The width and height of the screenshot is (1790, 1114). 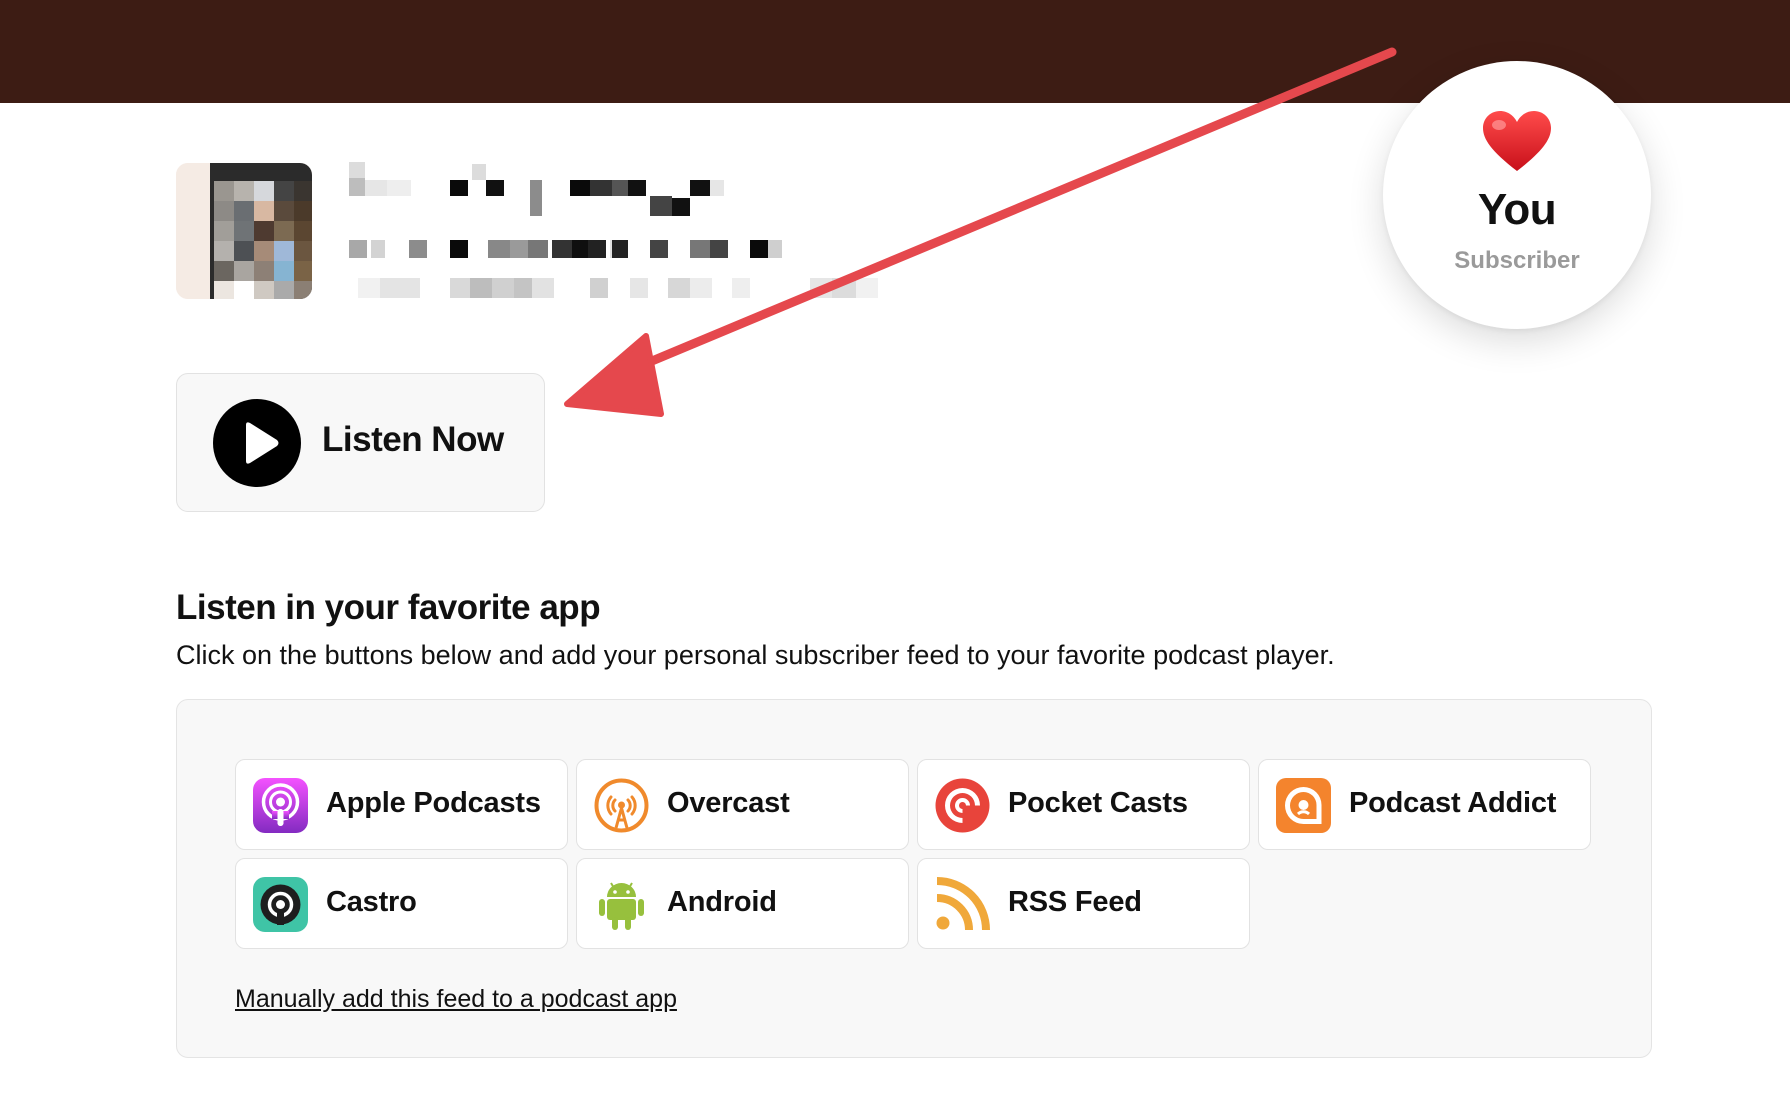 I want to click on overcast-button: Overcast, so click(x=742, y=804).